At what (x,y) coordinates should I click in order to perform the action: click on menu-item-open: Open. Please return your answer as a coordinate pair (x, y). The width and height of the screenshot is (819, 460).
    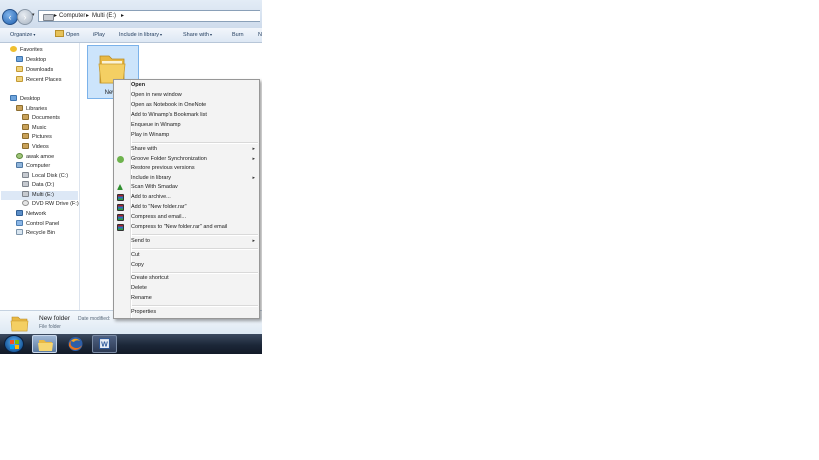
    Looking at the image, I should click on (138, 85).